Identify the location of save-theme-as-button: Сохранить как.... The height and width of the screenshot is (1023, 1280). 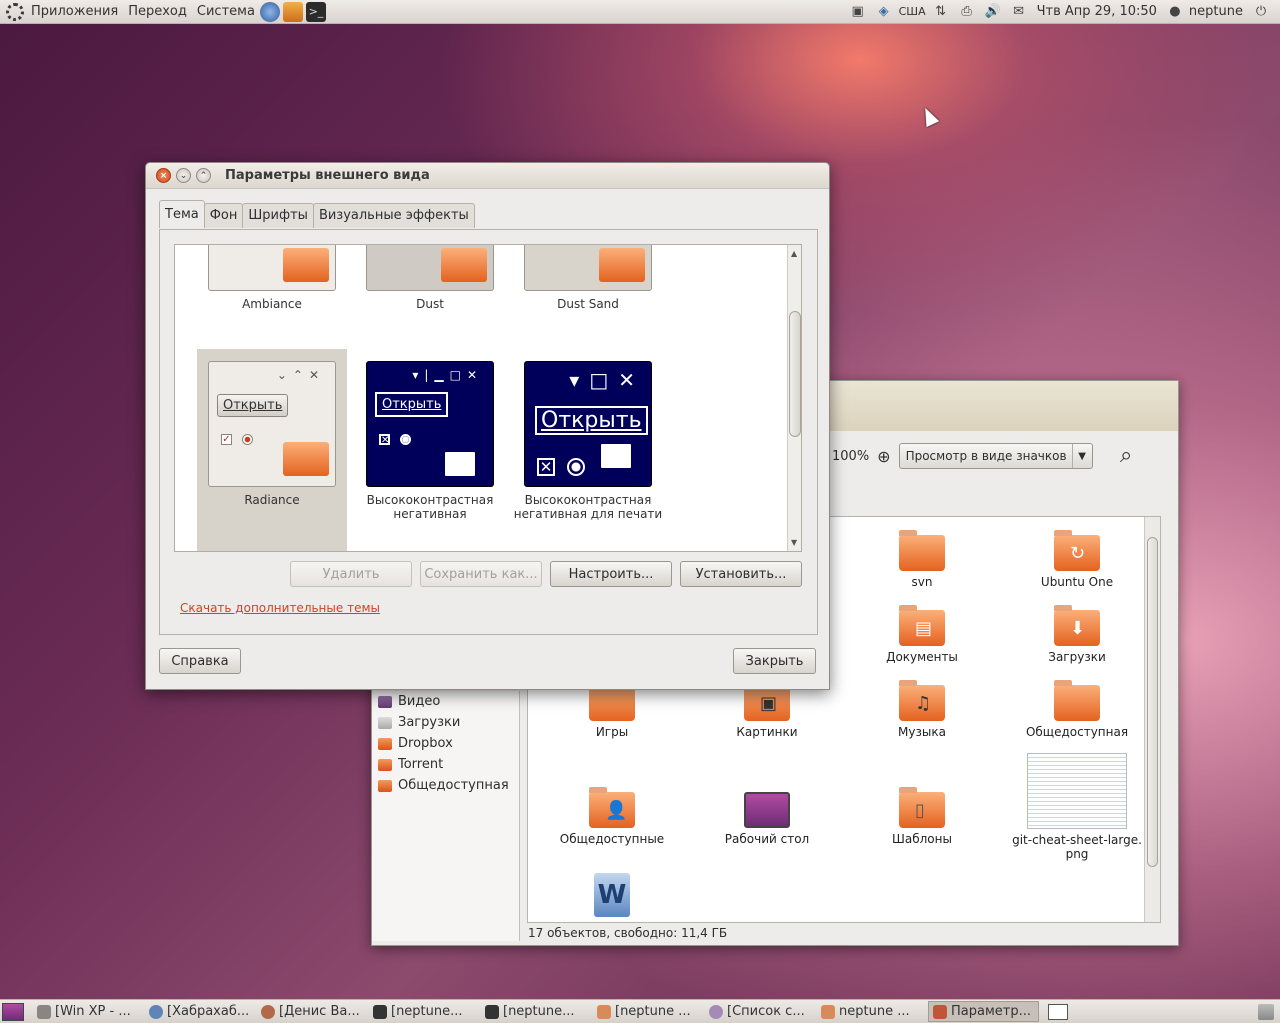
(481, 574).